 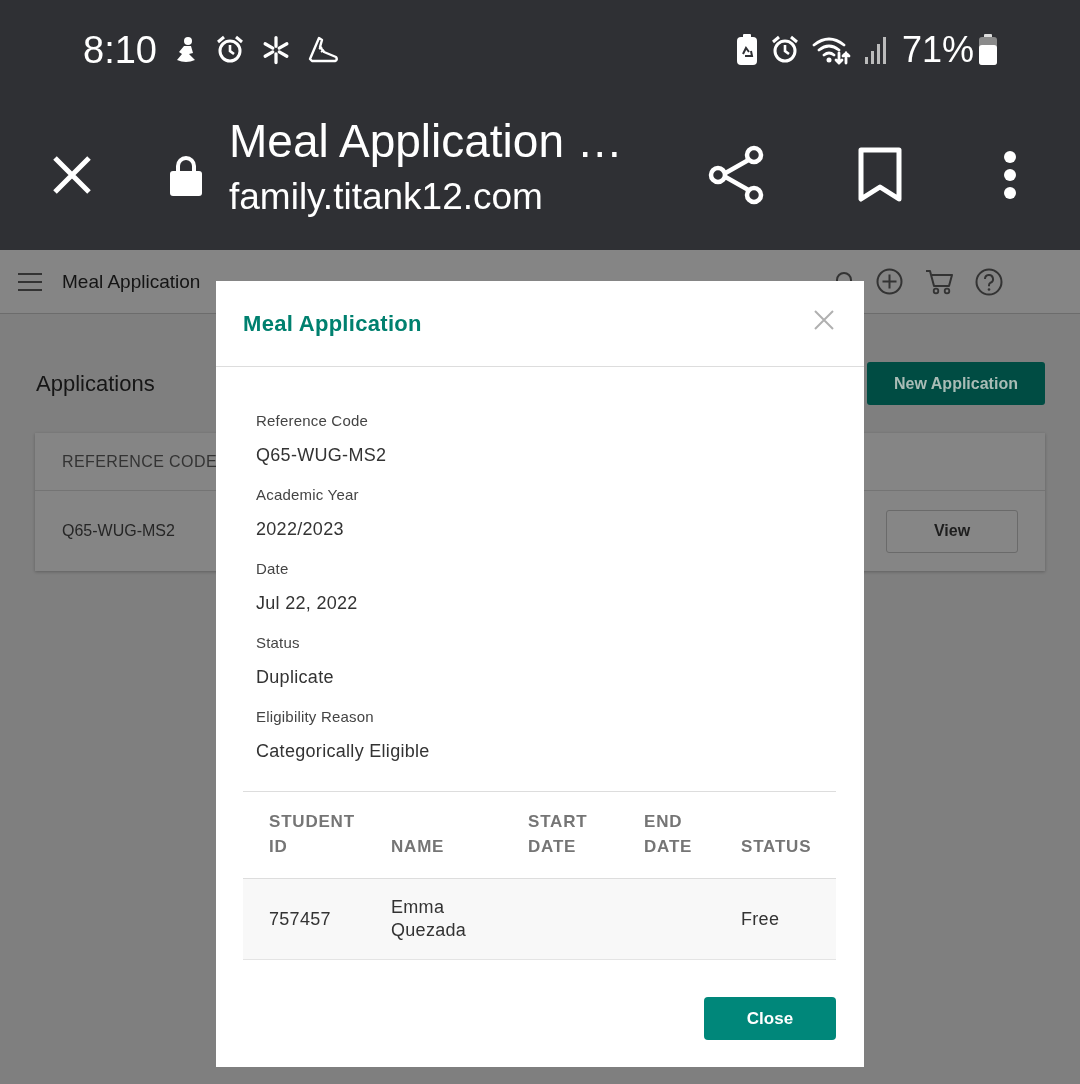 I want to click on field-label: Academic Year, so click(x=307, y=495).